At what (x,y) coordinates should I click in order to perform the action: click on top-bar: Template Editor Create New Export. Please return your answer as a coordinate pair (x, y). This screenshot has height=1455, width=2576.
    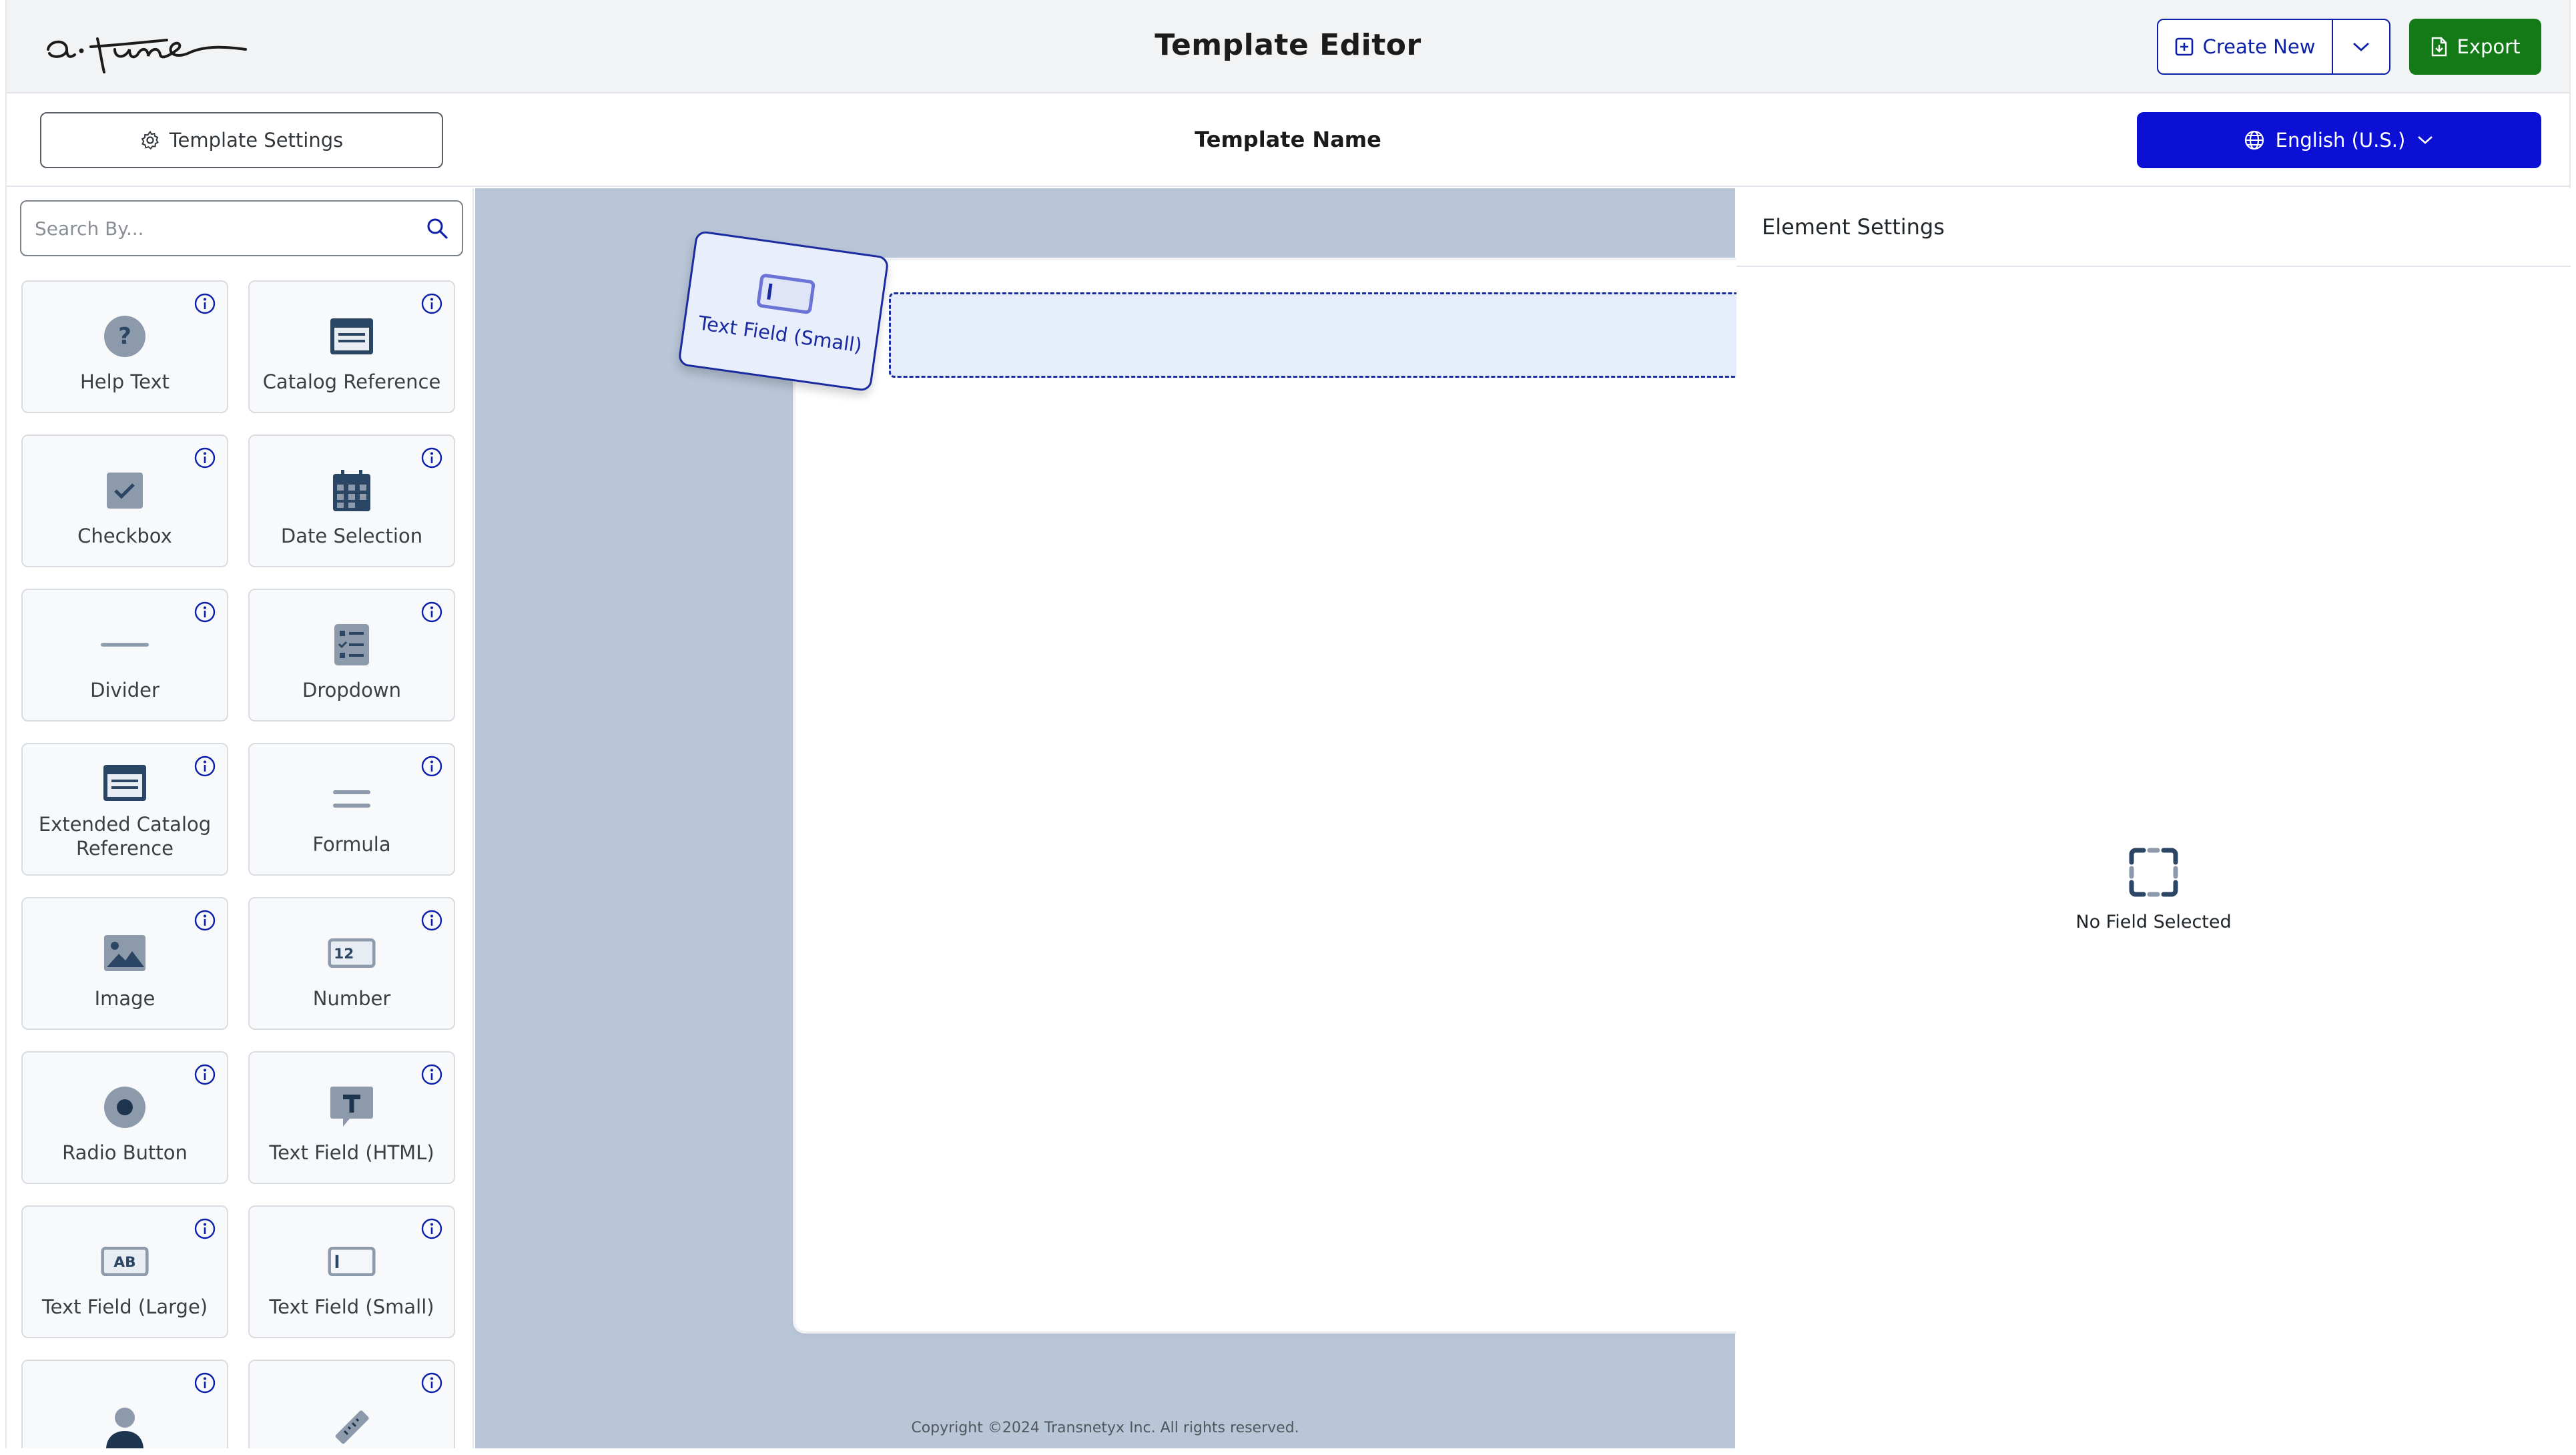
    Looking at the image, I should click on (1288, 47).